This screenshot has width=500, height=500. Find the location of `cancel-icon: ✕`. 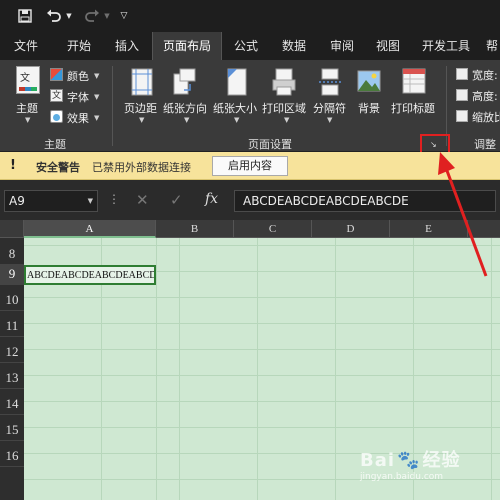

cancel-icon: ✕ is located at coordinates (142, 200).